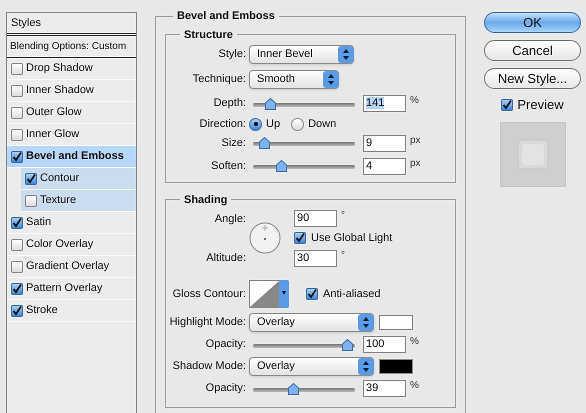 This screenshot has height=413, width=586. I want to click on panel-header: Styles, so click(71, 24).